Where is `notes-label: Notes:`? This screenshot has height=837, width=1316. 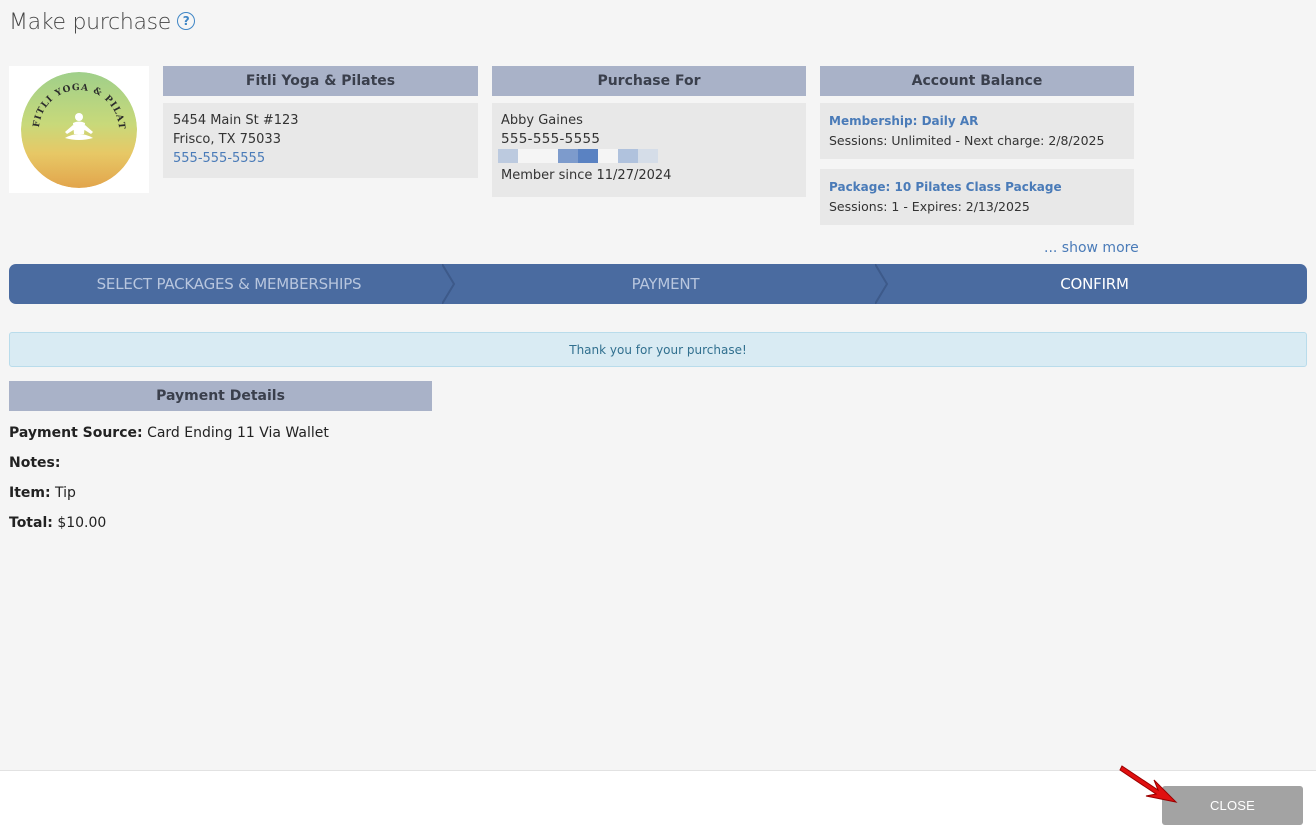
notes-label: Notes: is located at coordinates (35, 463).